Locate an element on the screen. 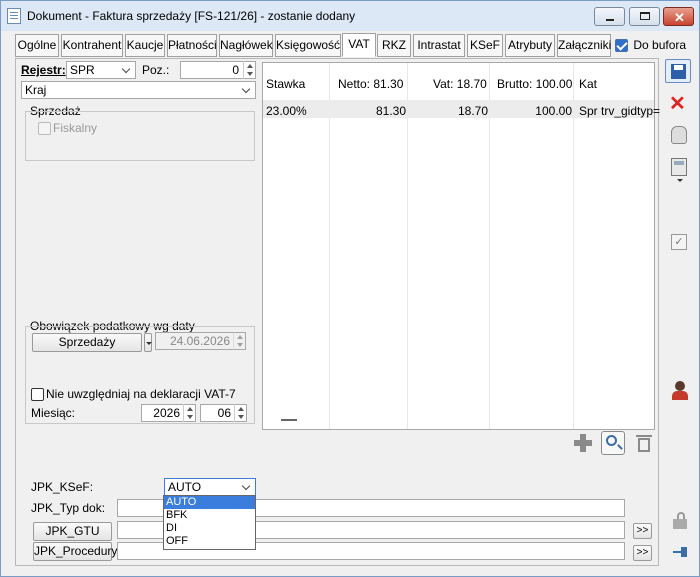 The height and width of the screenshot is (577, 700). nie-uwzgledniaj-checkbox: Nie uwzględniaj na deklaracji VAT-7 is located at coordinates (133, 394).